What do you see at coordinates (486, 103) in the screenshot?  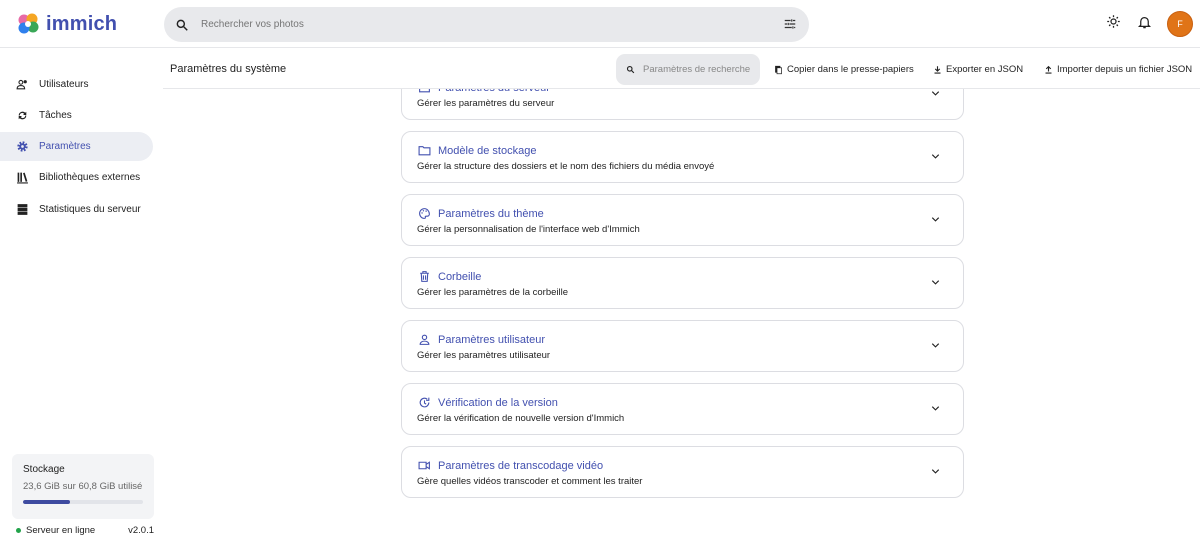 I see `settings-card-description: Gérer les paramètres du serveur` at bounding box center [486, 103].